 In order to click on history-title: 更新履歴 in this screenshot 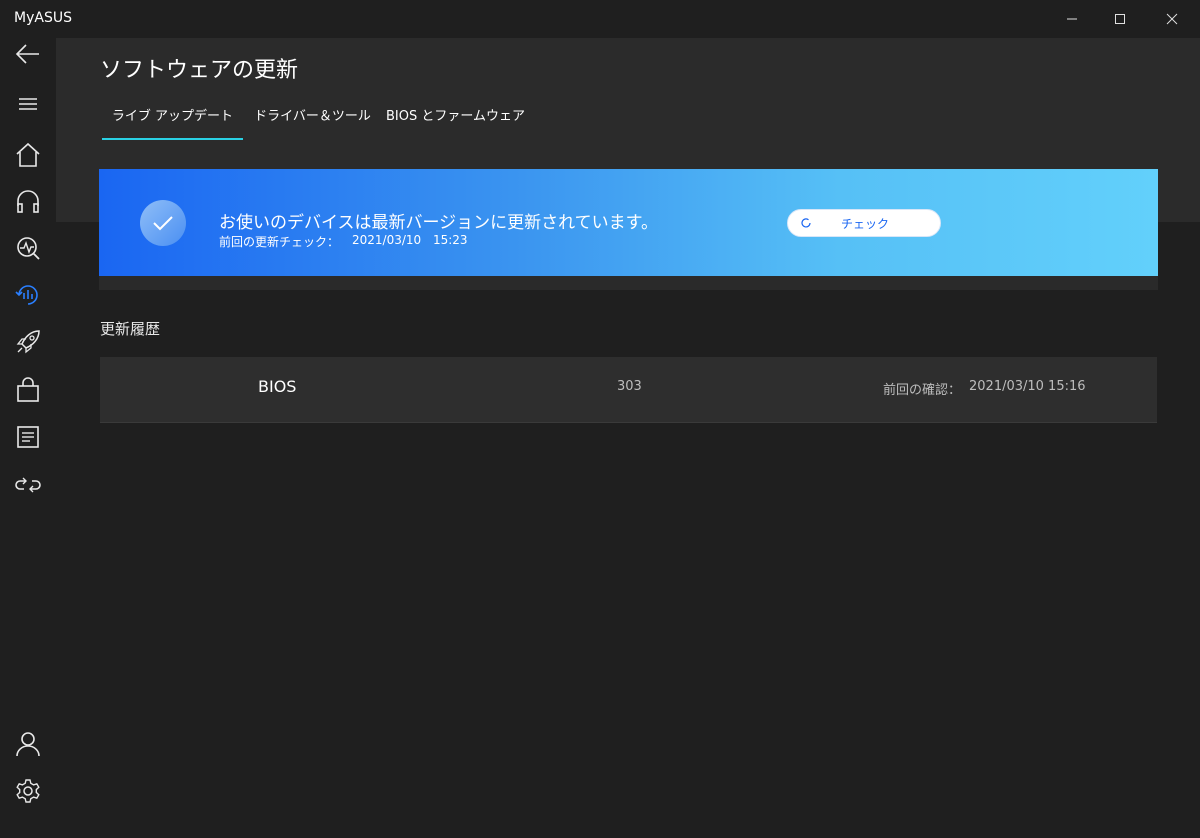, I will do `click(130, 329)`.